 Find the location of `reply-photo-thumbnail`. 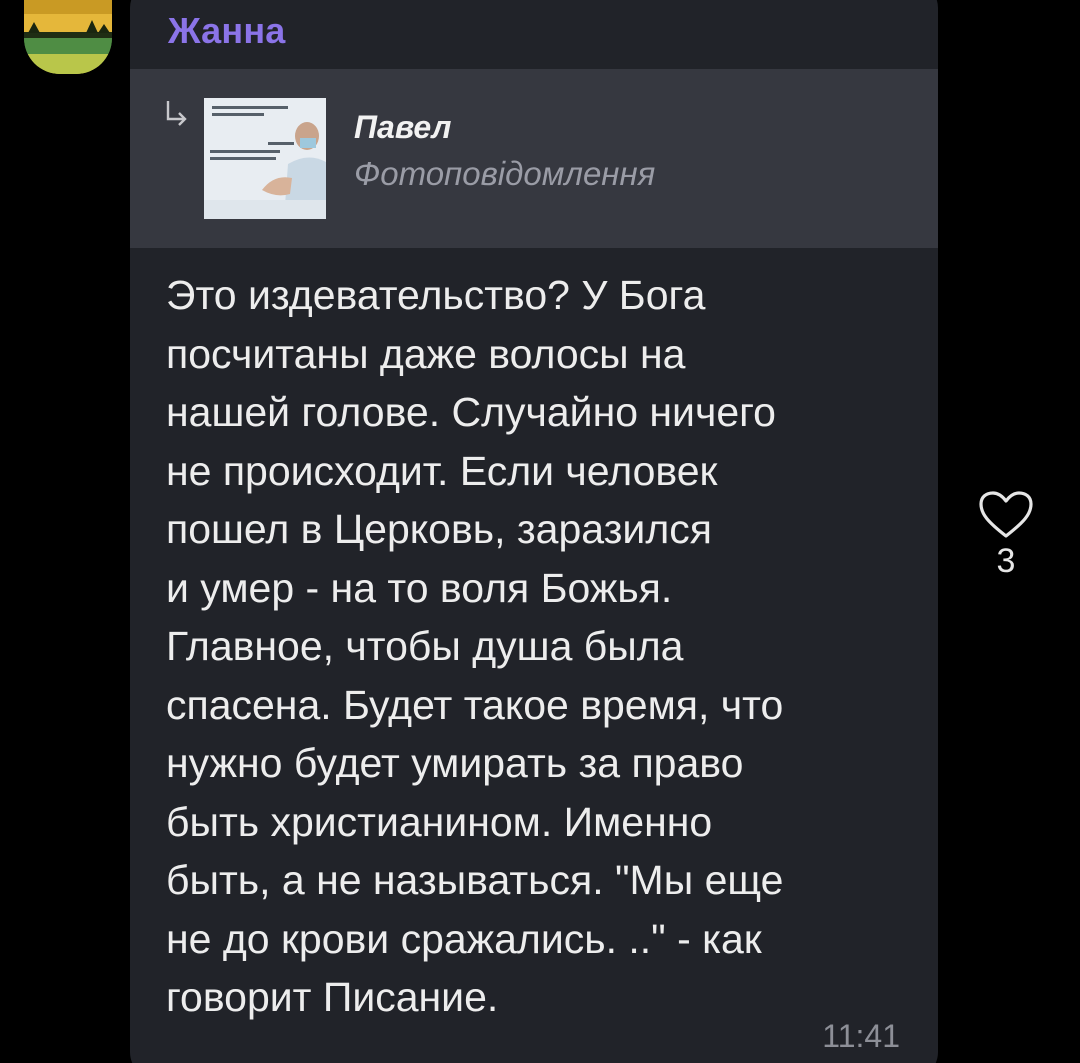

reply-photo-thumbnail is located at coordinates (265, 158).